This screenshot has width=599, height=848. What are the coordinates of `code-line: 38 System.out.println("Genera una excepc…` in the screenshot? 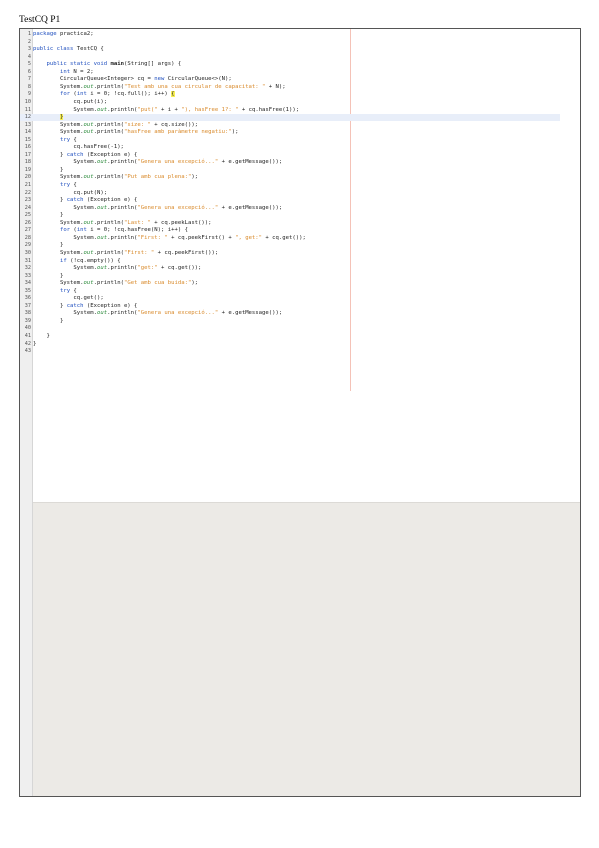 It's located at (290, 313).